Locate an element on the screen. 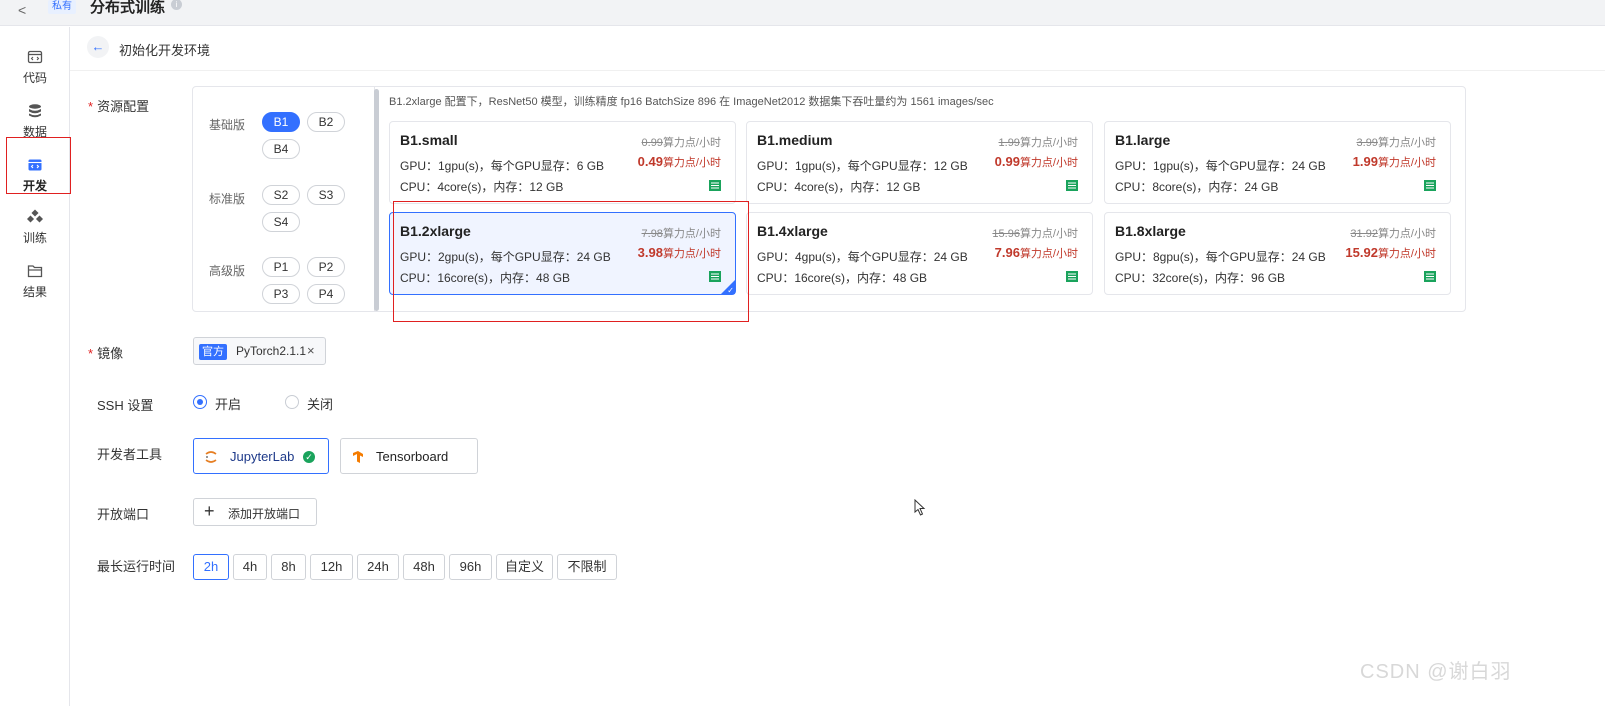 This screenshot has height=706, width=1605. tier-option-s4: S4 is located at coordinates (281, 222).